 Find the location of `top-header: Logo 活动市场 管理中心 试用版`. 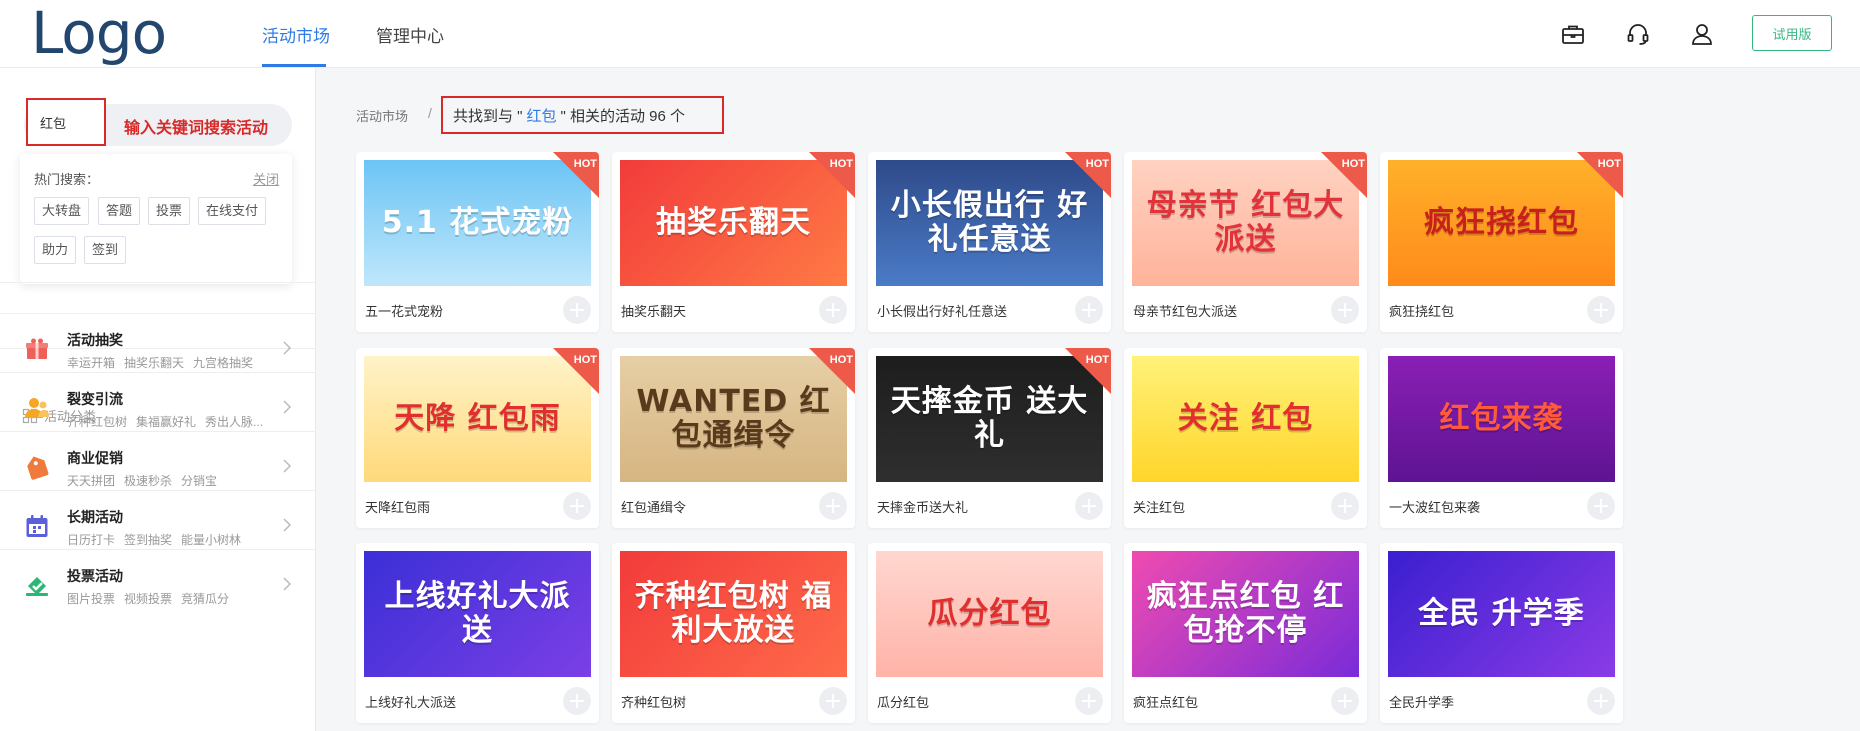

top-header: Logo 活动市场 管理中心 试用版 is located at coordinates (930, 34).